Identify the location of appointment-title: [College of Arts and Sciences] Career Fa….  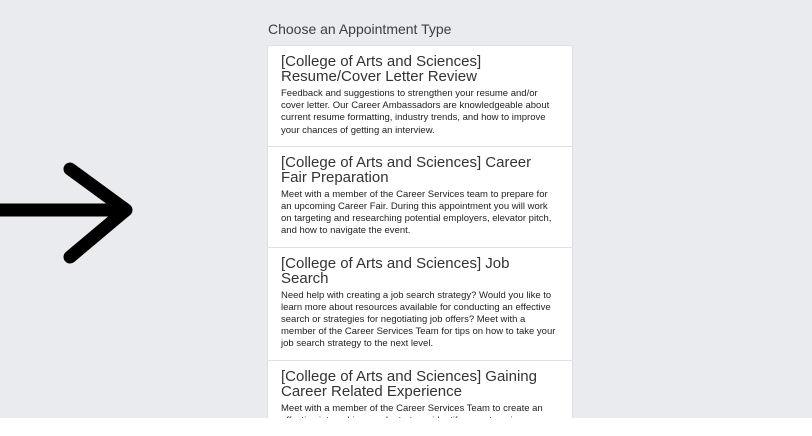
(406, 169).